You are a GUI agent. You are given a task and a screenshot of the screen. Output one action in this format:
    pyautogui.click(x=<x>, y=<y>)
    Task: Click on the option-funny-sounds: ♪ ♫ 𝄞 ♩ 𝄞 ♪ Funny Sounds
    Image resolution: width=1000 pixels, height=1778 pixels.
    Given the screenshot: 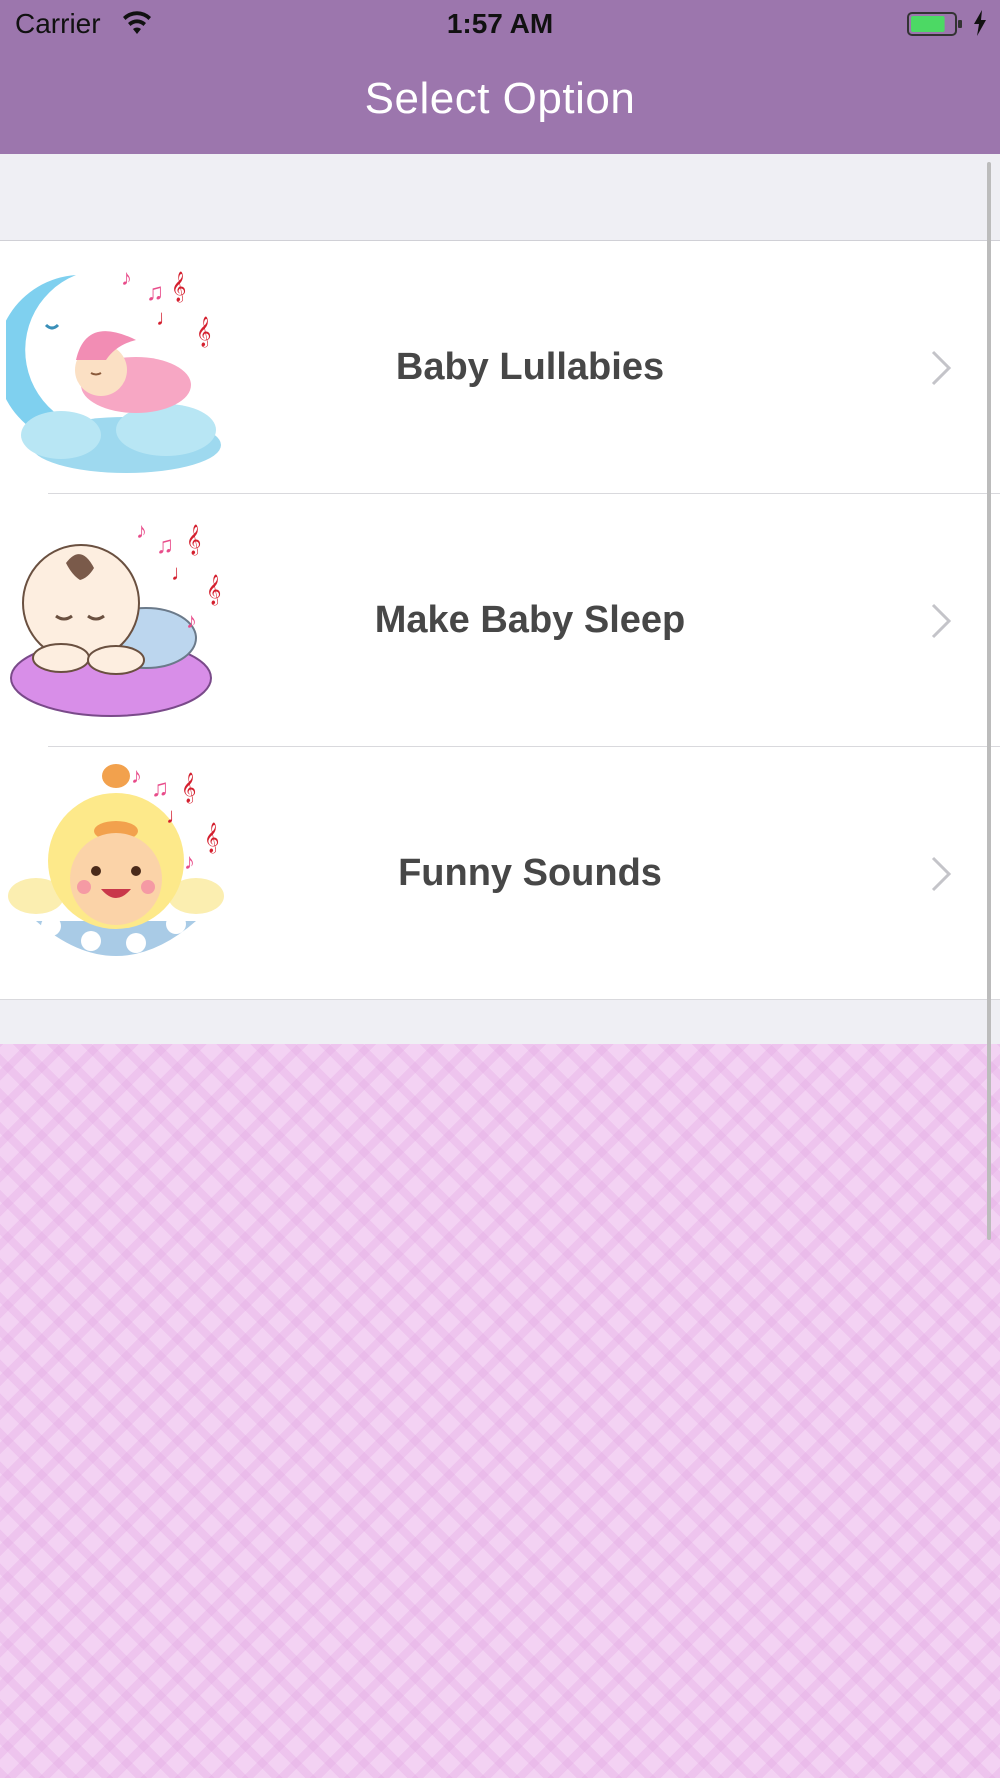 What is the action you would take?
    pyautogui.click(x=500, y=873)
    